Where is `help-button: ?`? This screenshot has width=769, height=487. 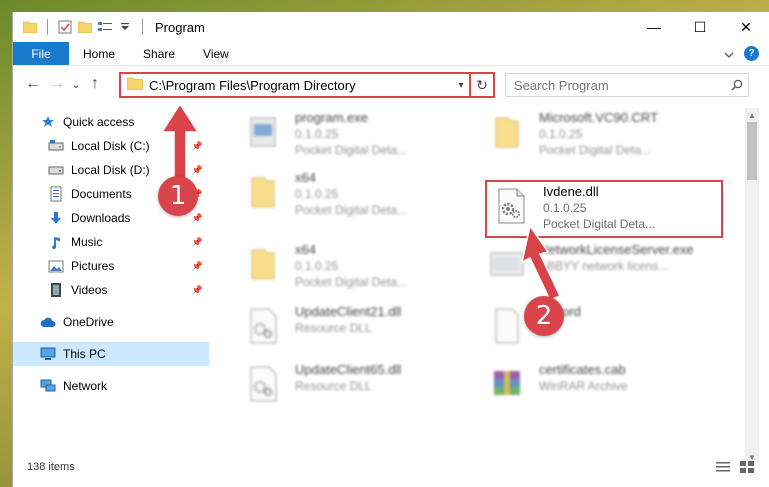 help-button: ? is located at coordinates (751, 53).